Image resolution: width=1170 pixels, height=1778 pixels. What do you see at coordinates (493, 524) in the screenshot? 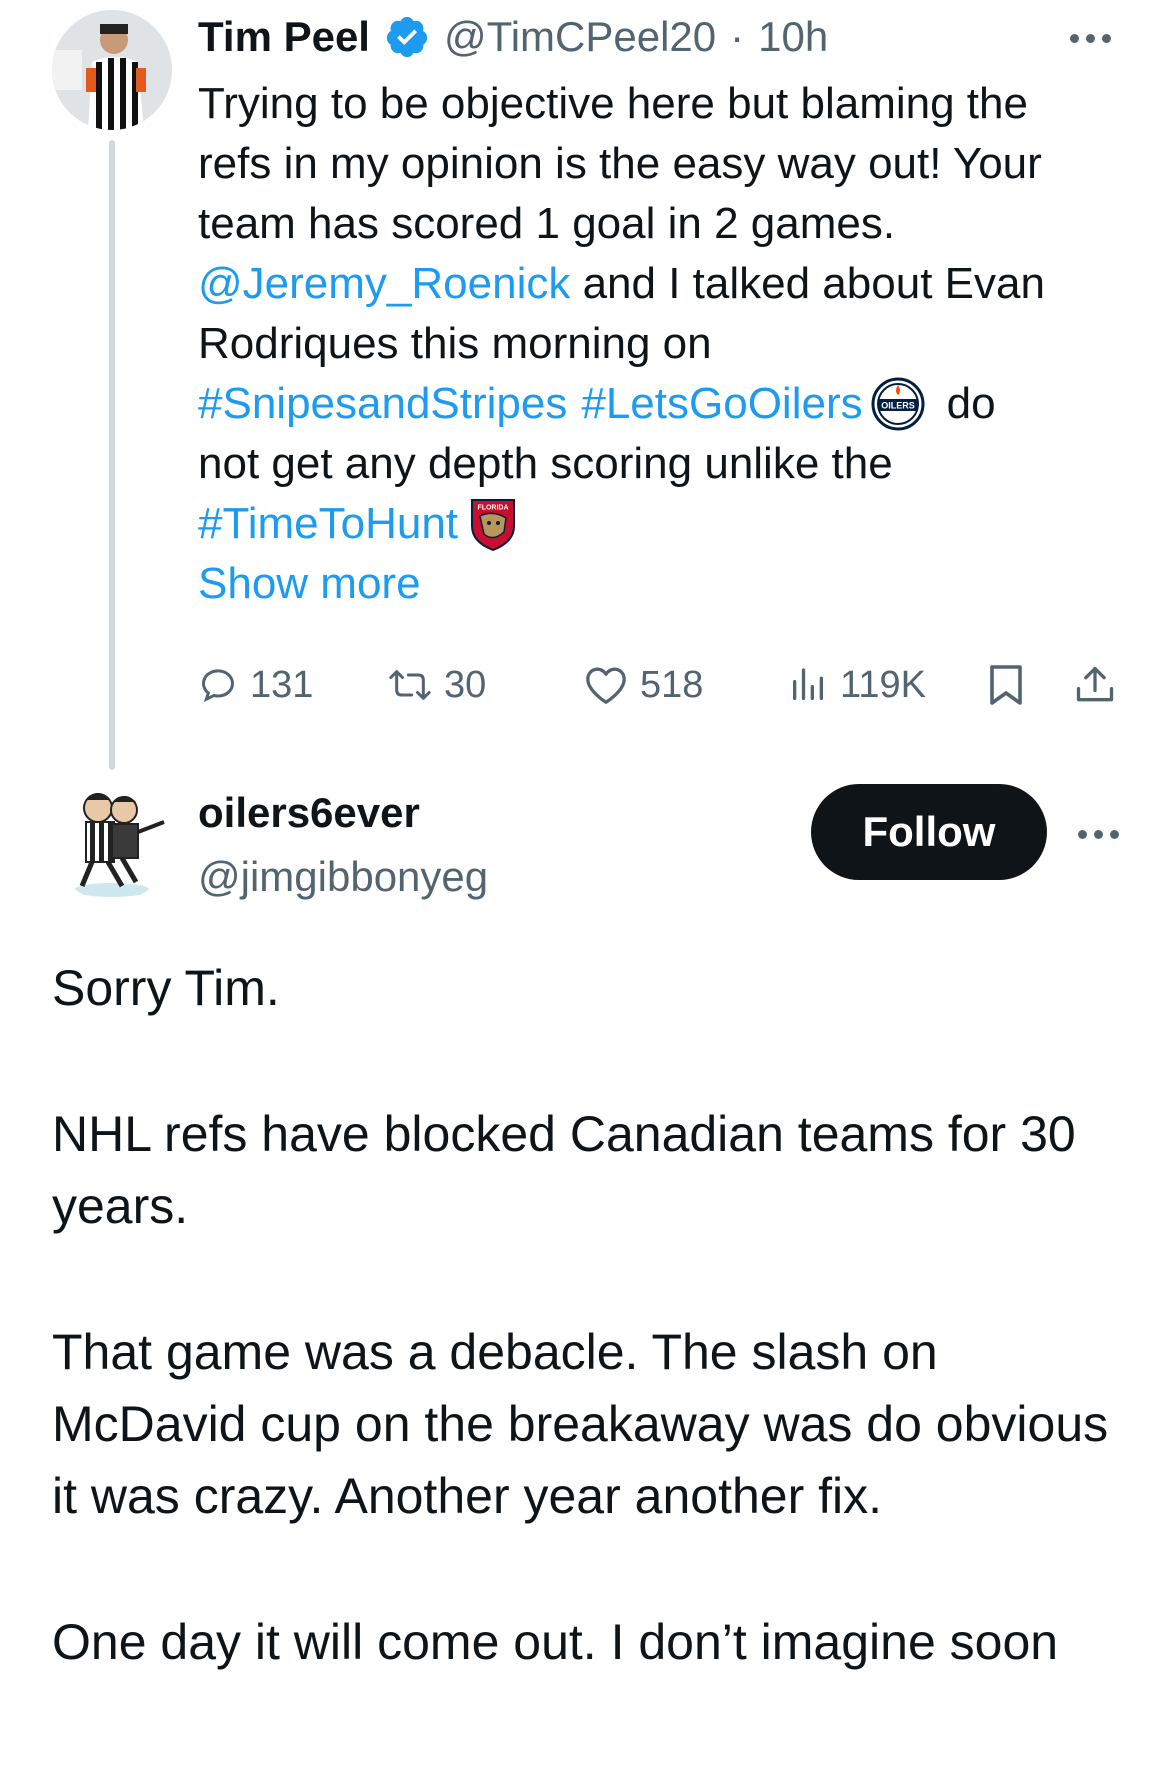
I see `panthers-logo-icon: FLORIDA` at bounding box center [493, 524].